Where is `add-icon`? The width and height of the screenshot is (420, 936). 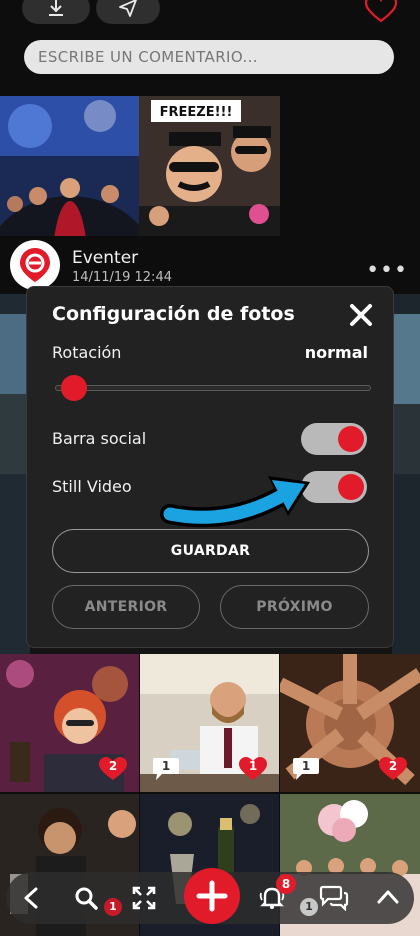
add-icon is located at coordinates (212, 896).